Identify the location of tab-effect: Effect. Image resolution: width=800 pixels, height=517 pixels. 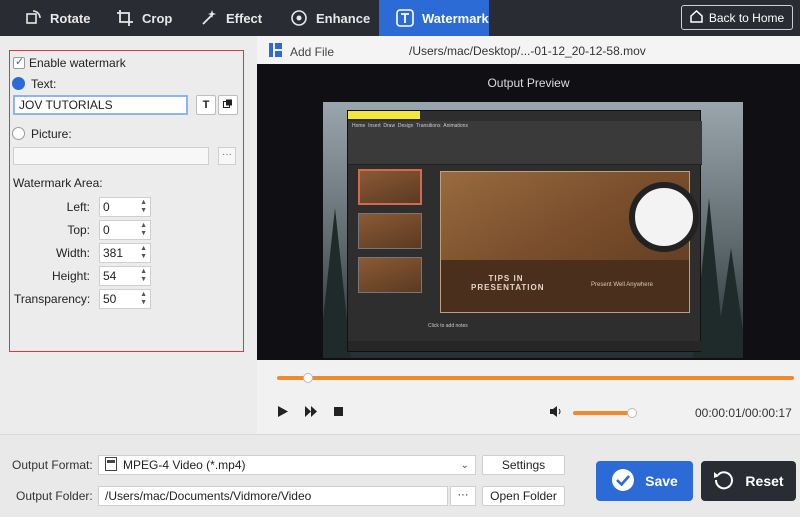
(231, 18).